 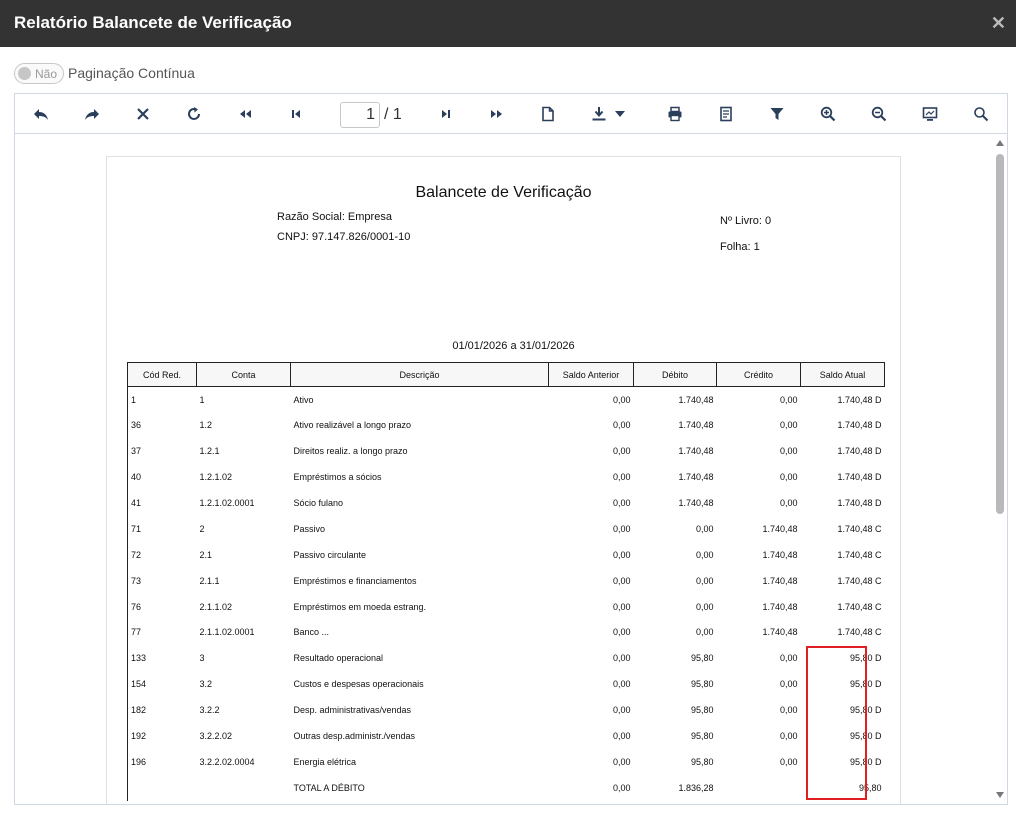 I want to click on window-title: Relatório Balancete de Verificação, so click(x=153, y=22).